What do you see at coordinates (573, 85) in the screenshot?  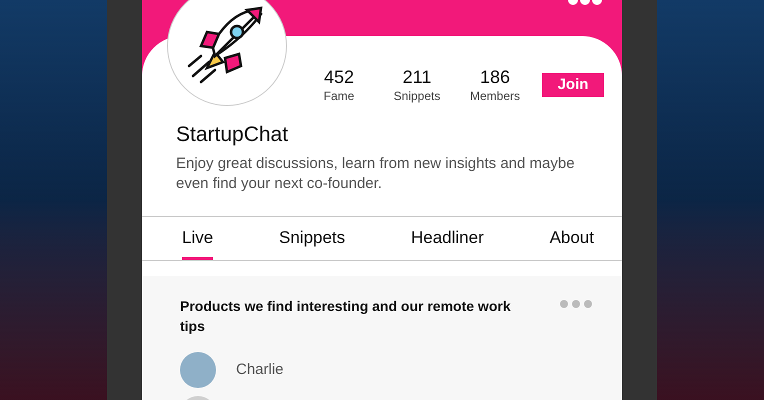 I see `join-button: Join` at bounding box center [573, 85].